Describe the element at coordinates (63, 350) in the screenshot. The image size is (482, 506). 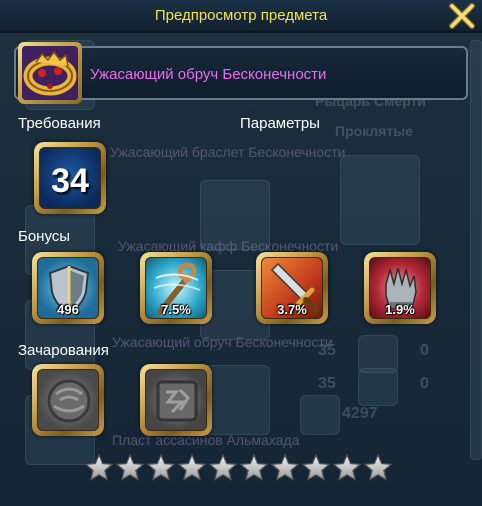
I see `enchantments-label: Зачарования` at that location.